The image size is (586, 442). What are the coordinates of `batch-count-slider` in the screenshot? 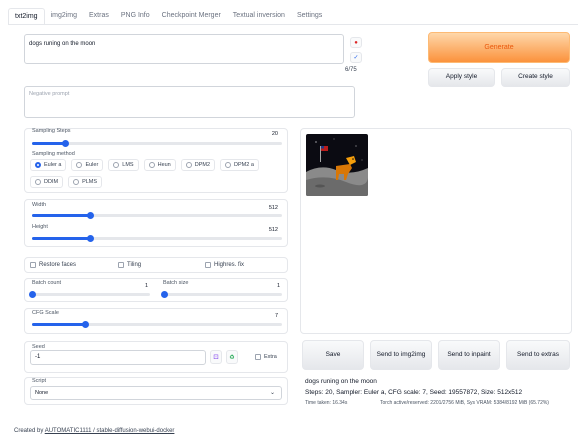 It's located at (89, 294).